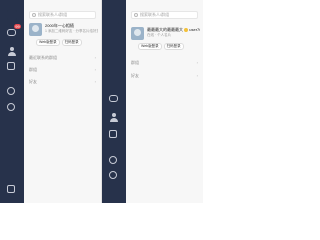 This screenshot has width=320, height=240. What do you see at coordinates (62, 58) in the screenshot?
I see `section-recent: 最近联系的群组 ›` at bounding box center [62, 58].